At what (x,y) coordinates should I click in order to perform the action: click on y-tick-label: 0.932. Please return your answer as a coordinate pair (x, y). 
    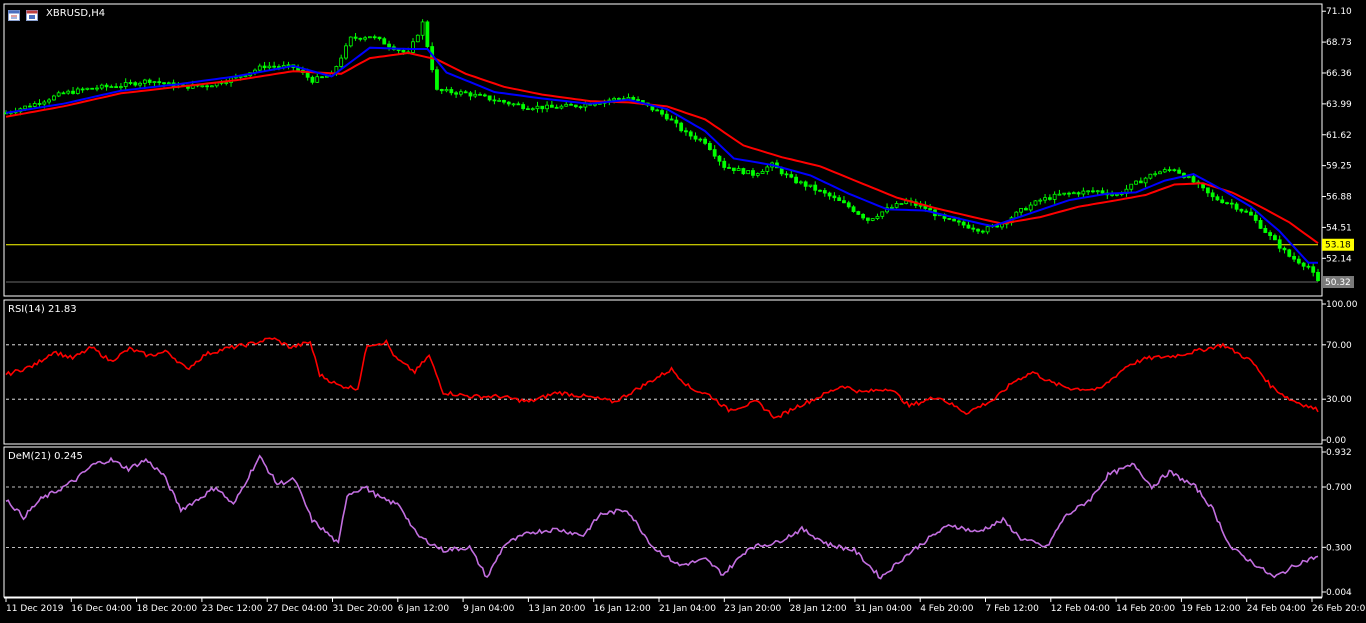
    Looking at the image, I should click on (1339, 453).